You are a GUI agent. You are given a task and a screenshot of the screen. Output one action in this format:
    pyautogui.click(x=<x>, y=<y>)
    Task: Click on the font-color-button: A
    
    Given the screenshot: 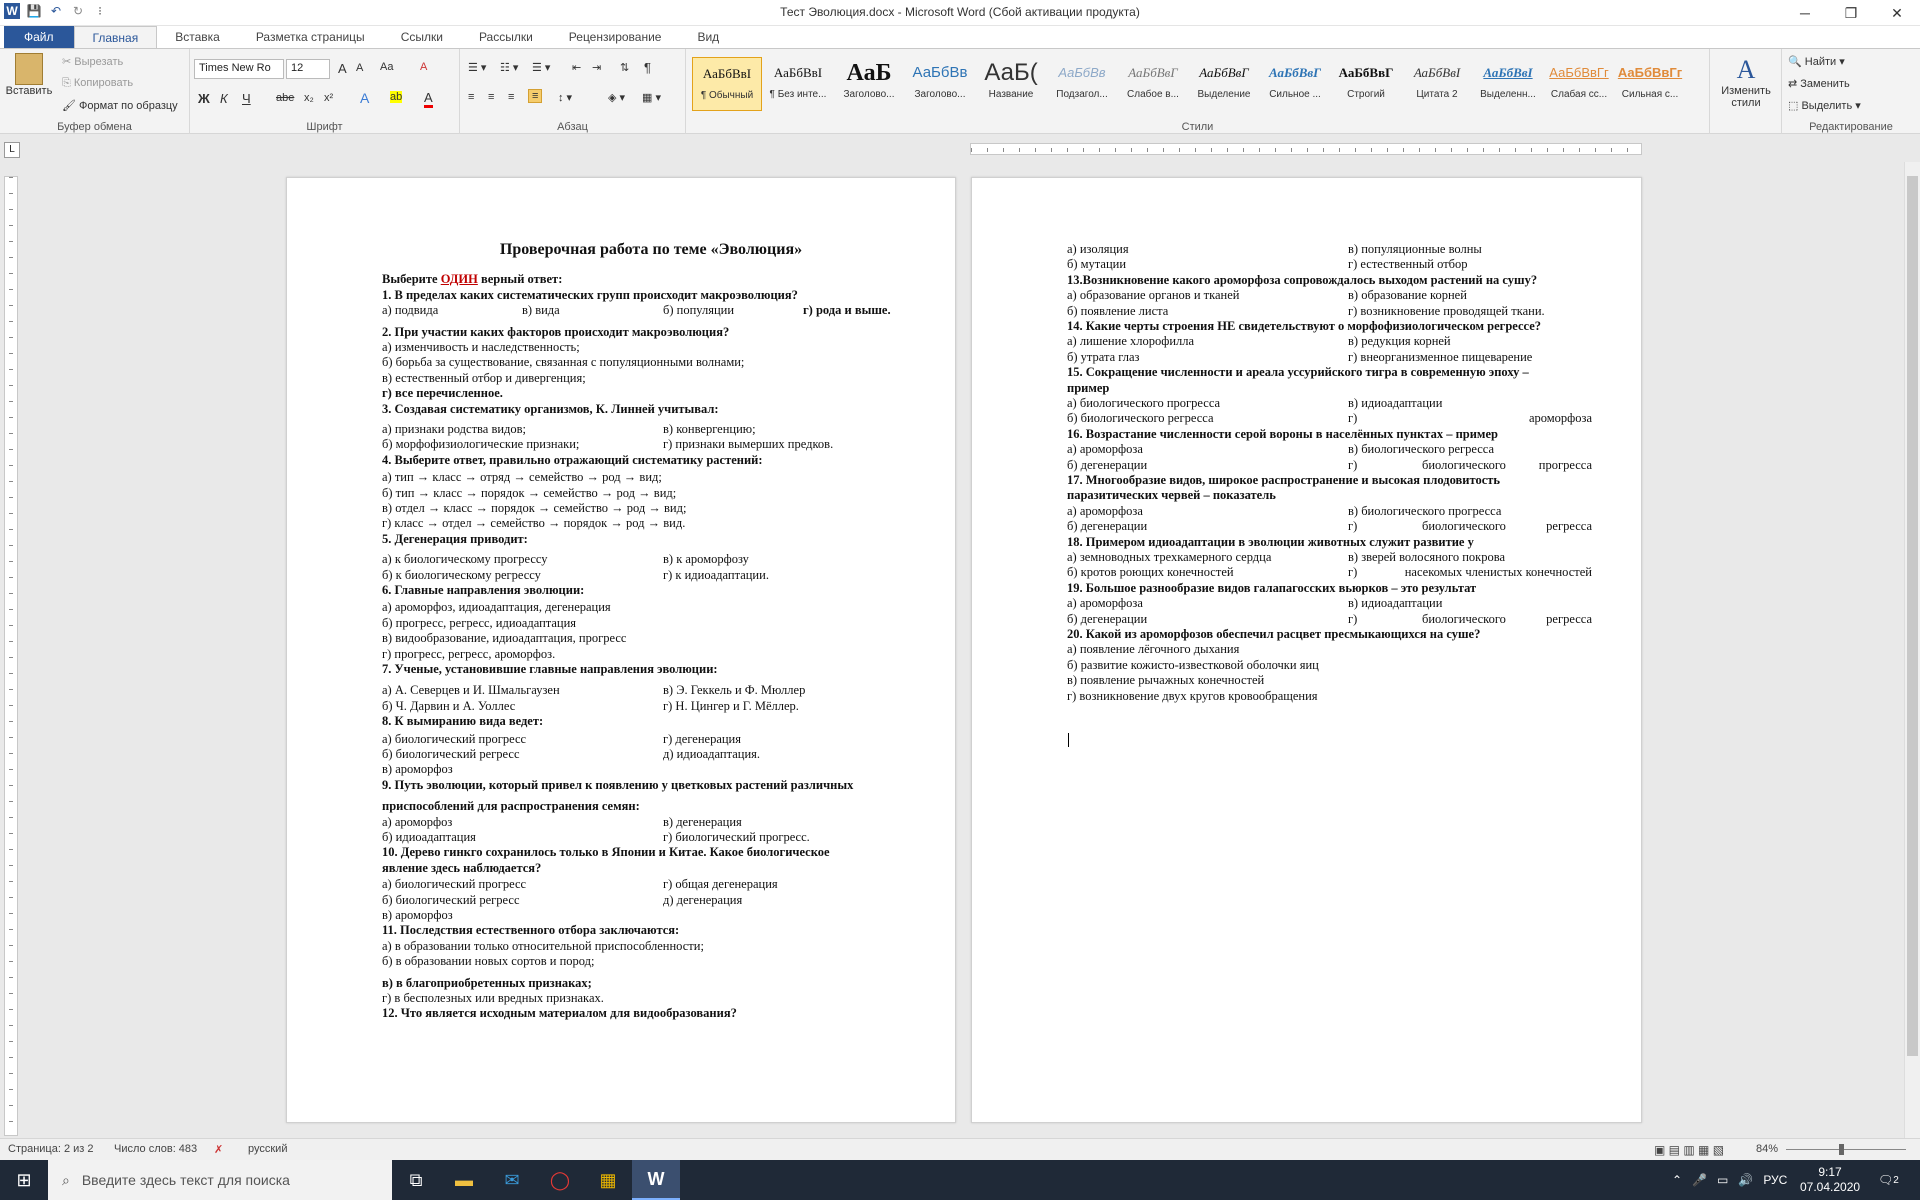 What is the action you would take?
    pyautogui.click(x=428, y=99)
    